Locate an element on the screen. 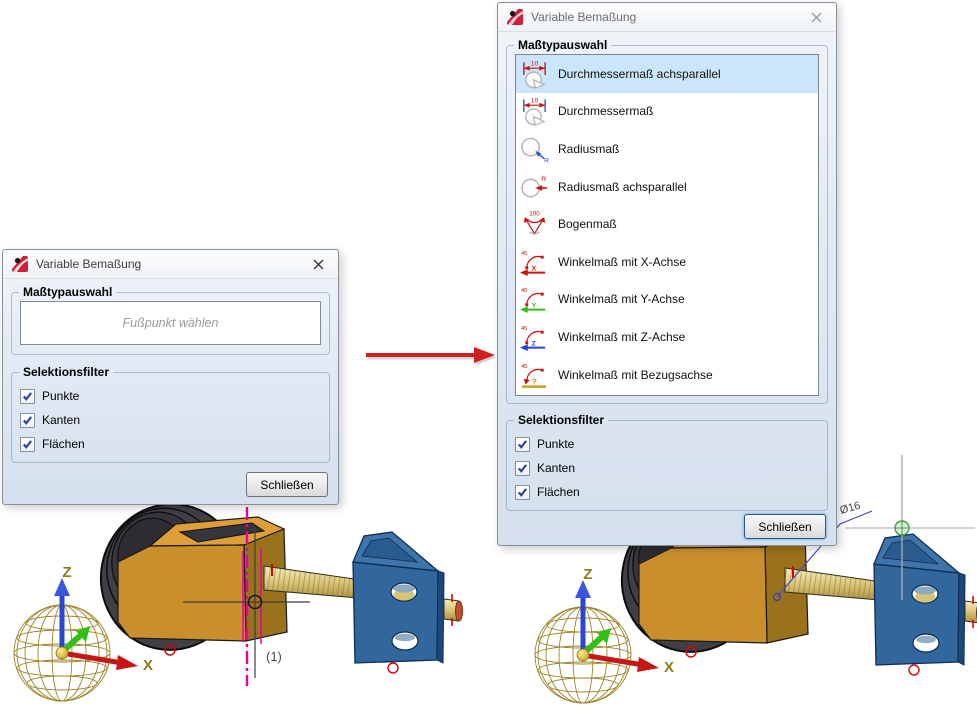 Image resolution: width=977 pixels, height=705 pixels. list-item-winkelmass-z-achse: 45 Z Winkelmaß mit Z-Achse is located at coordinates (667, 337).